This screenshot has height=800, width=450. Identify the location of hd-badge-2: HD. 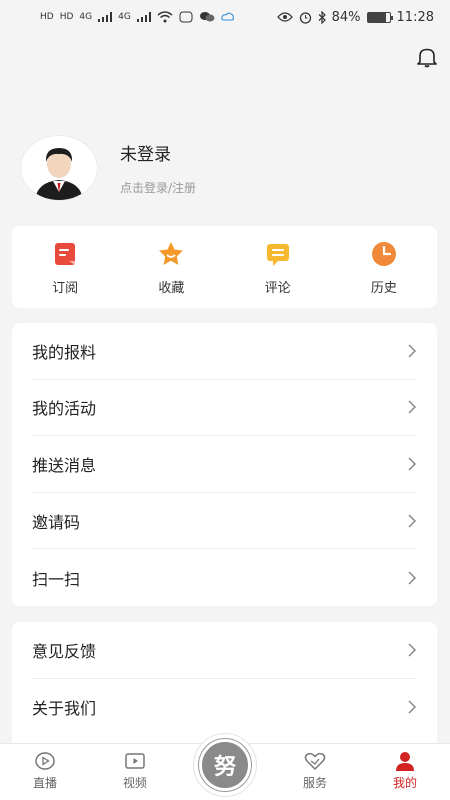
(66, 17).